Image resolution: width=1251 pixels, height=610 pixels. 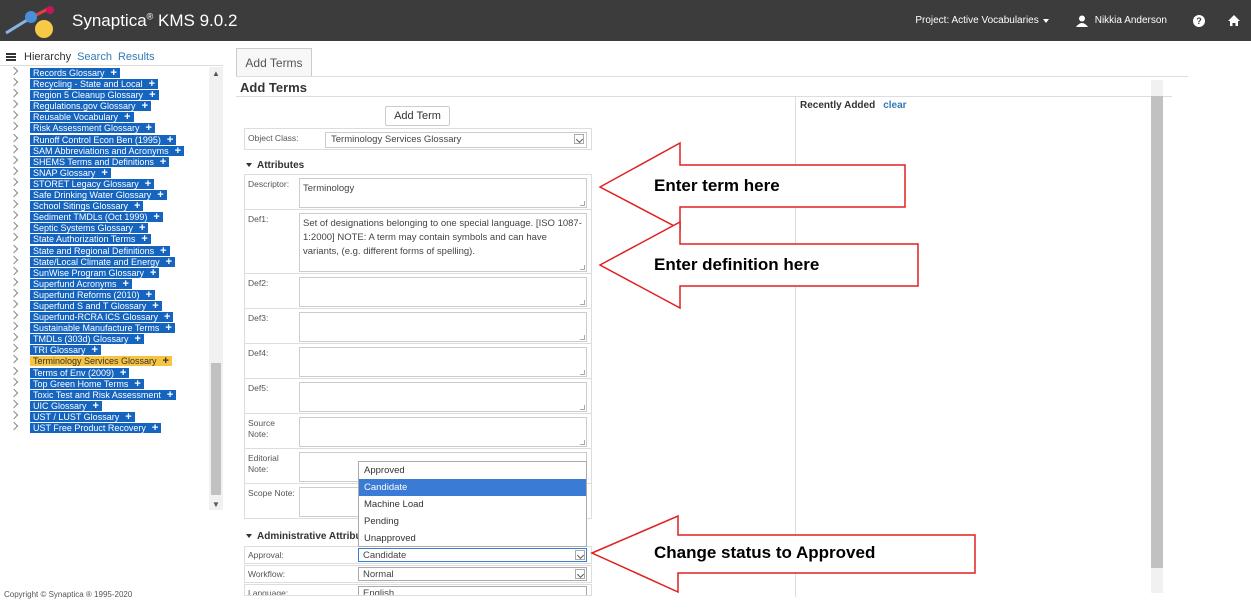 I want to click on tree-node: UST Free Product Recovery +, so click(x=96, y=428).